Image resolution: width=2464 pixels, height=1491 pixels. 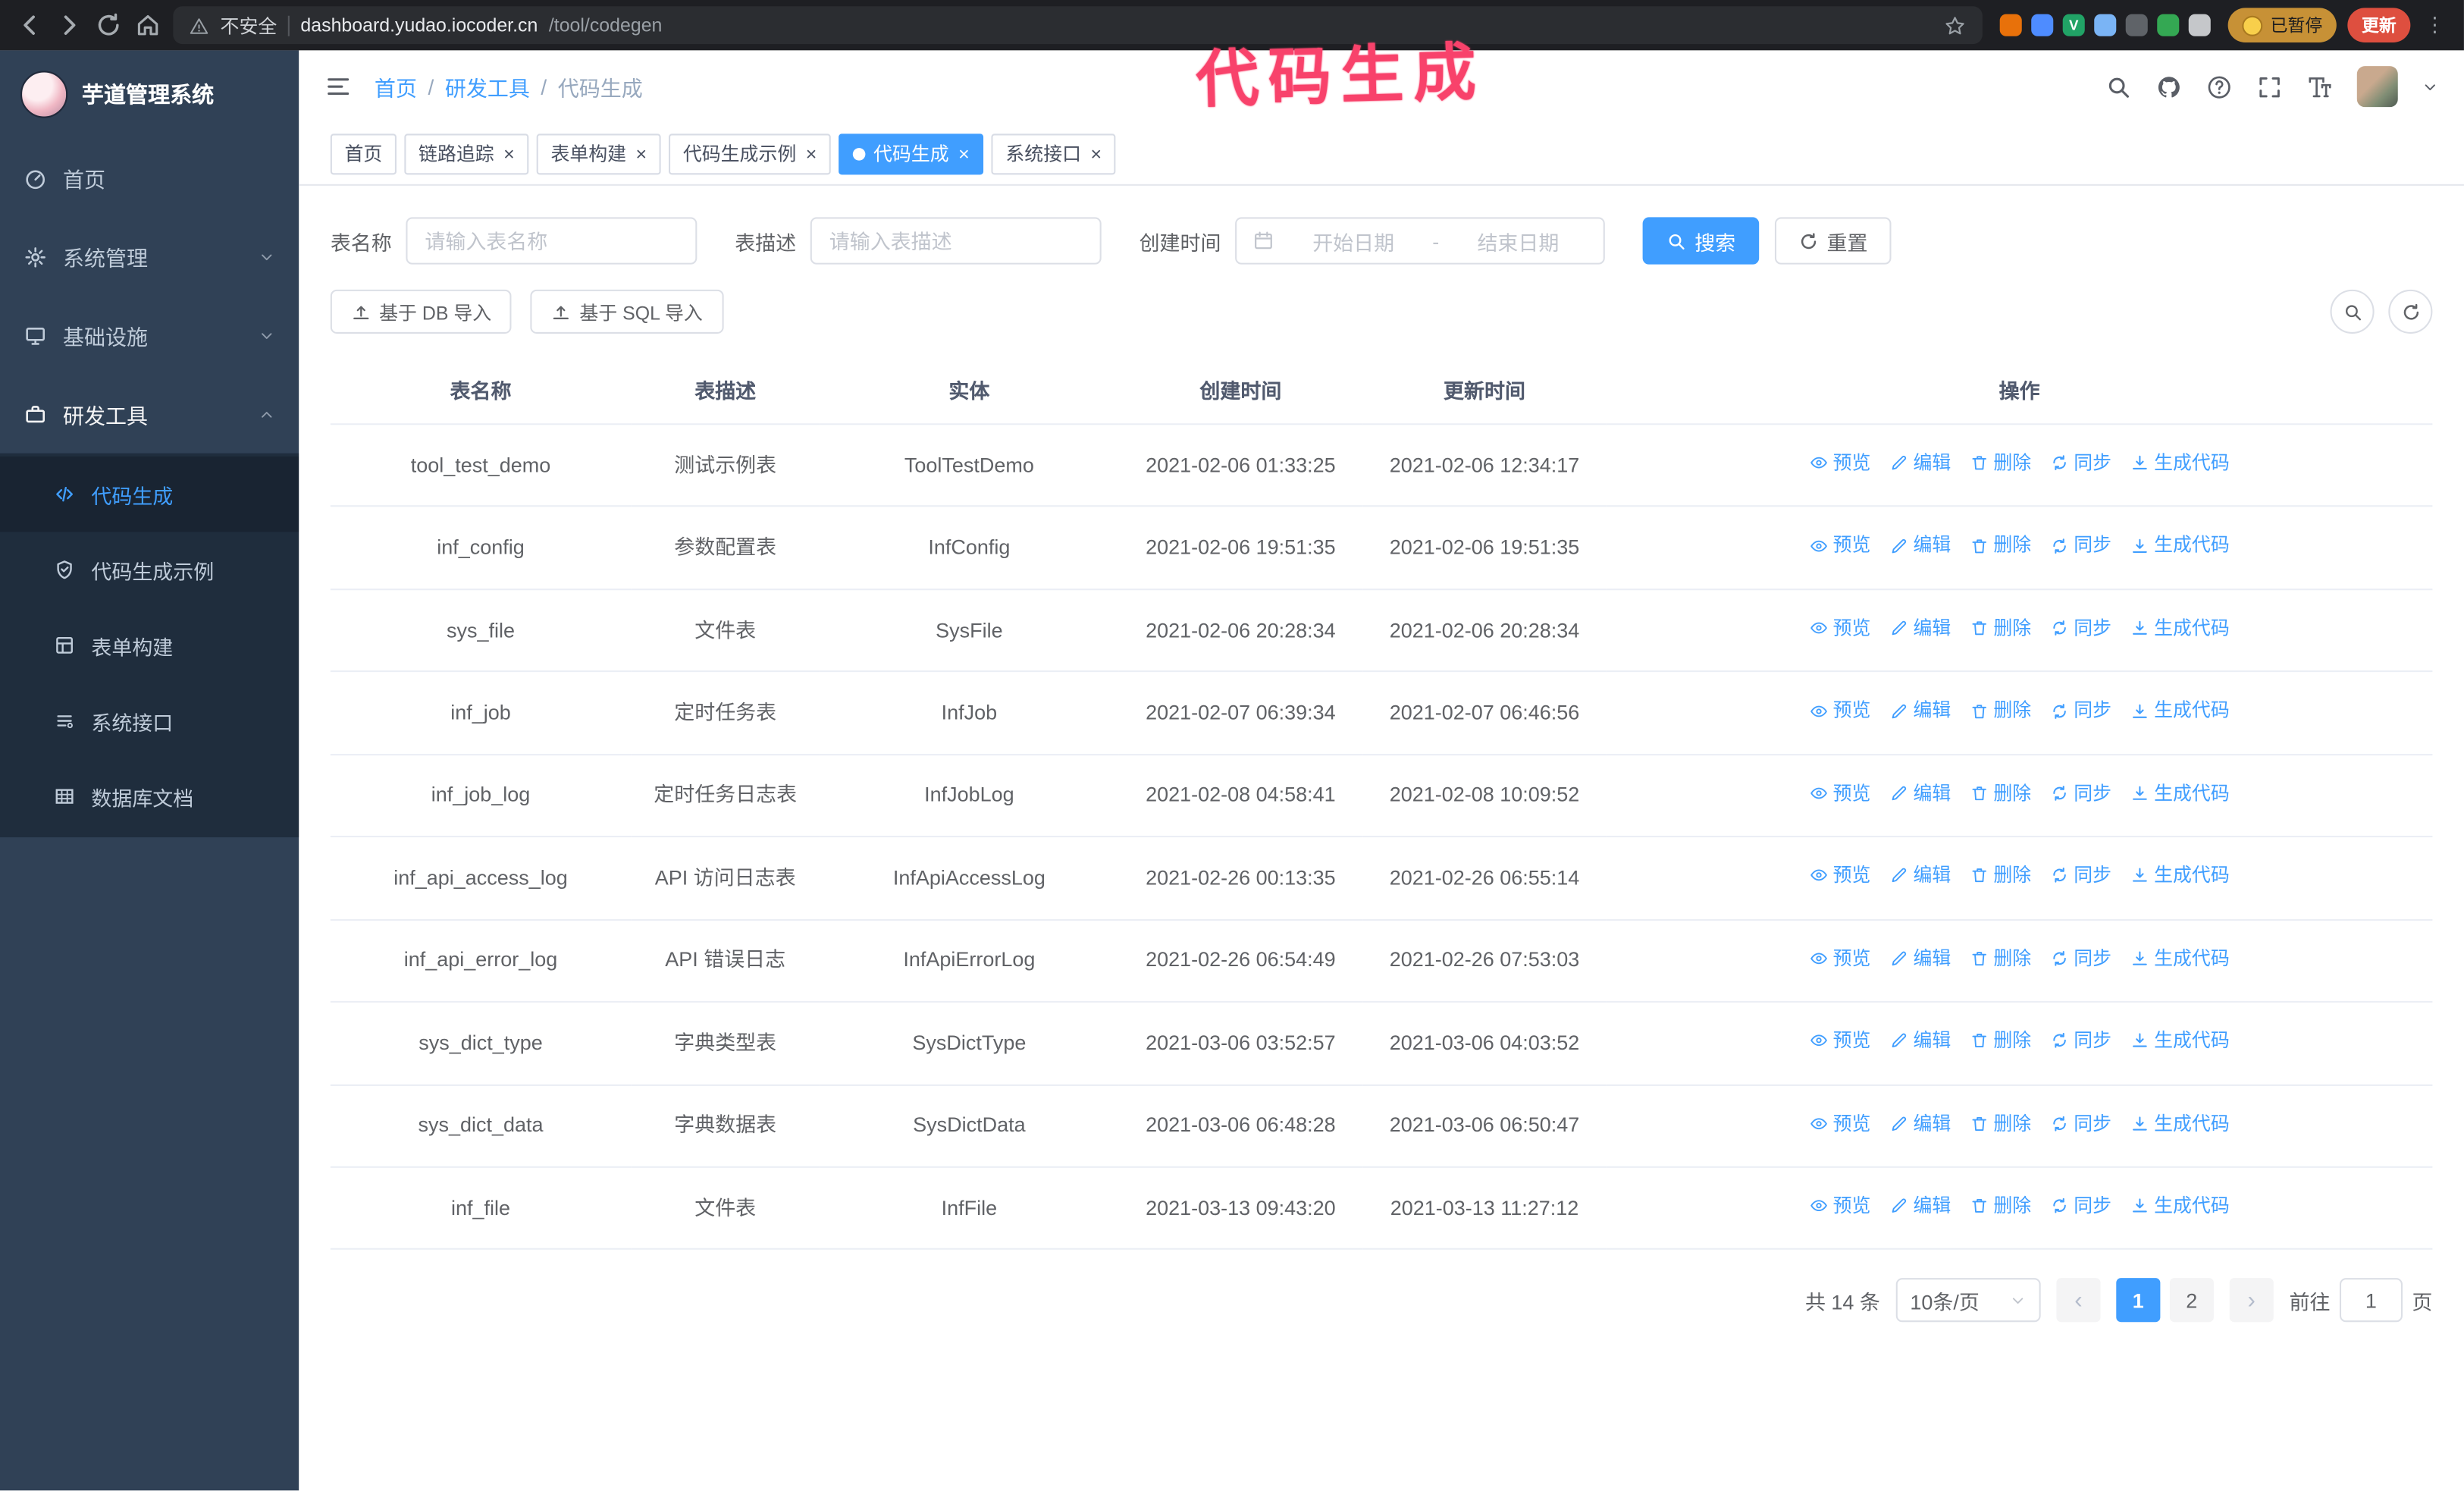 What do you see at coordinates (150, 94) in the screenshot?
I see `app-logo: 芋道管理系统` at bounding box center [150, 94].